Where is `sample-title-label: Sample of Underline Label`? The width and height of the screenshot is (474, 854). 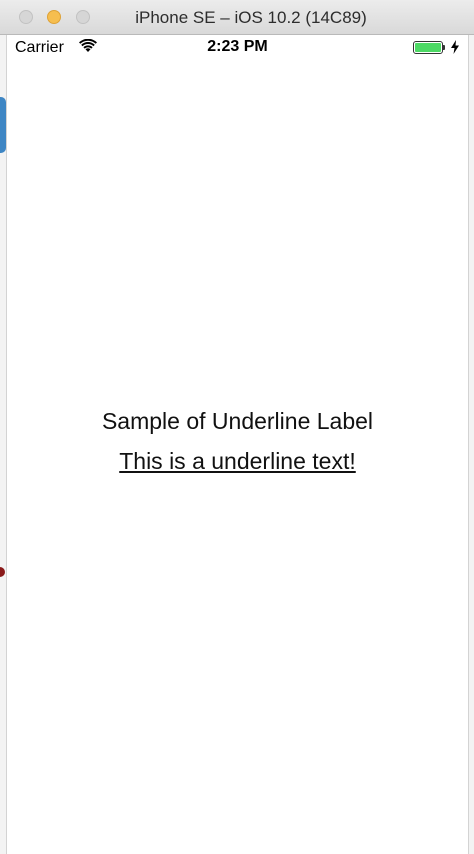
sample-title-label: Sample of Underline Label is located at coordinates (237, 421).